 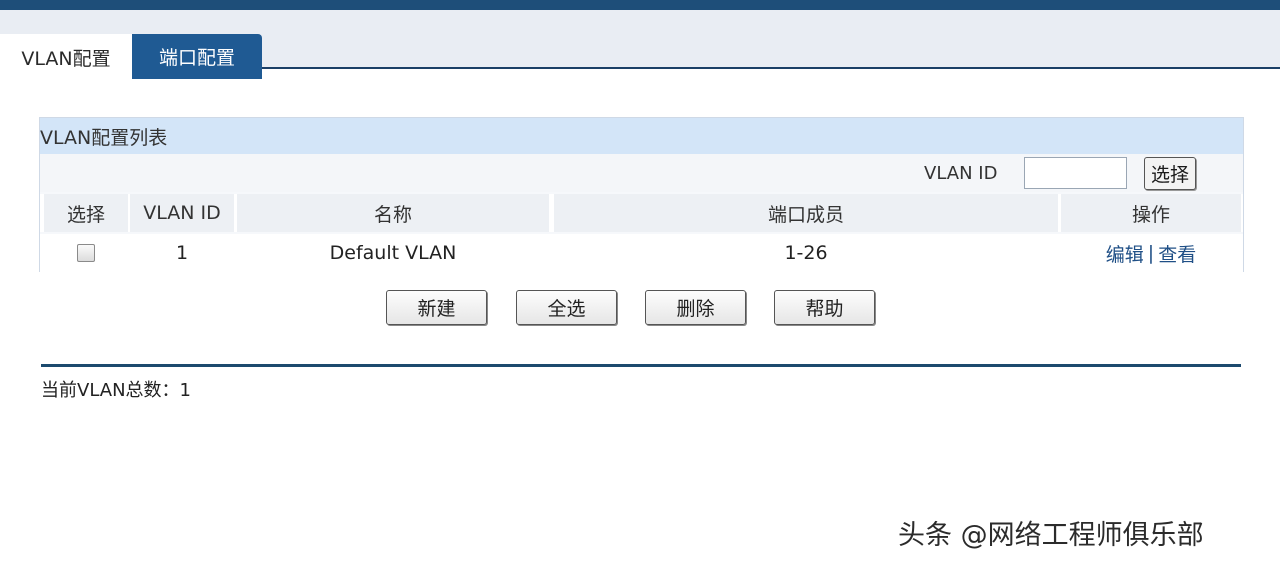 I want to click on row-select-cell, so click(x=86, y=253).